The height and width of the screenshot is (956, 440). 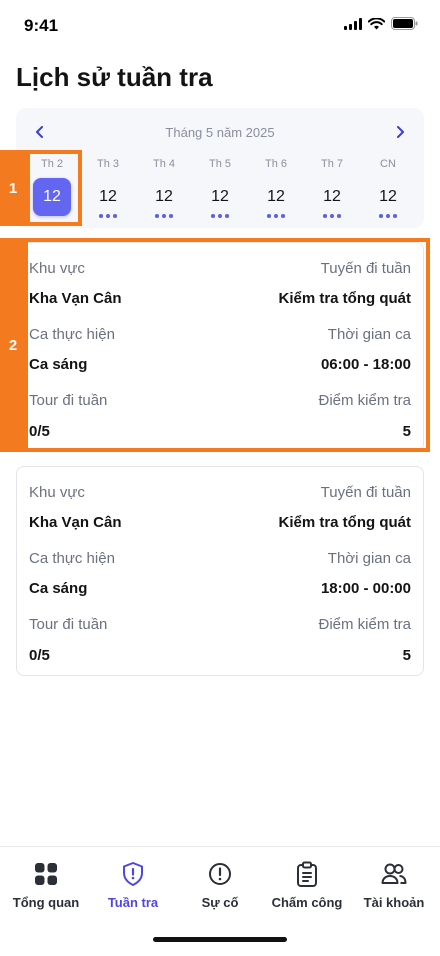 I want to click on shield-alert-icon, so click(x=133, y=874).